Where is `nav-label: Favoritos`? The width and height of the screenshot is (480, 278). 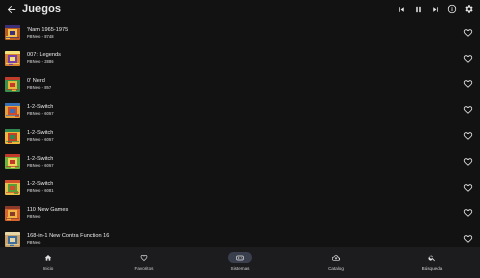
nav-label: Favoritos is located at coordinates (144, 268).